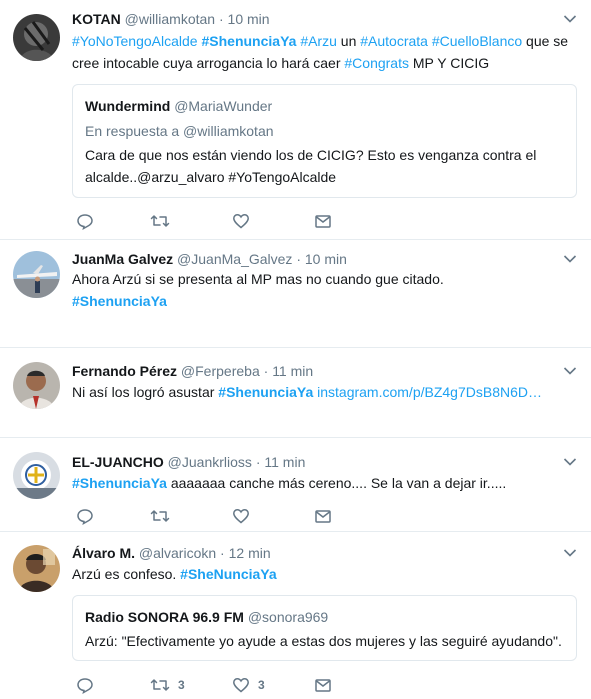 Image resolution: width=591 pixels, height=699 pixels. I want to click on timestamp: 12 min, so click(250, 553).